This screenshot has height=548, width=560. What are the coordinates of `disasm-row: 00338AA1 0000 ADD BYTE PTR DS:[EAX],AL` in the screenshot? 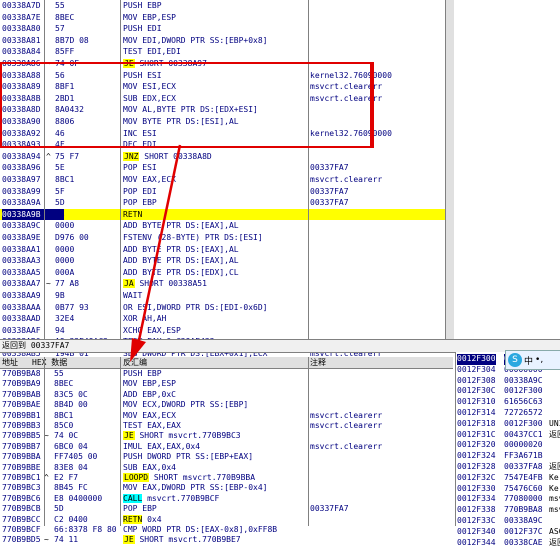 It's located at (222, 250).